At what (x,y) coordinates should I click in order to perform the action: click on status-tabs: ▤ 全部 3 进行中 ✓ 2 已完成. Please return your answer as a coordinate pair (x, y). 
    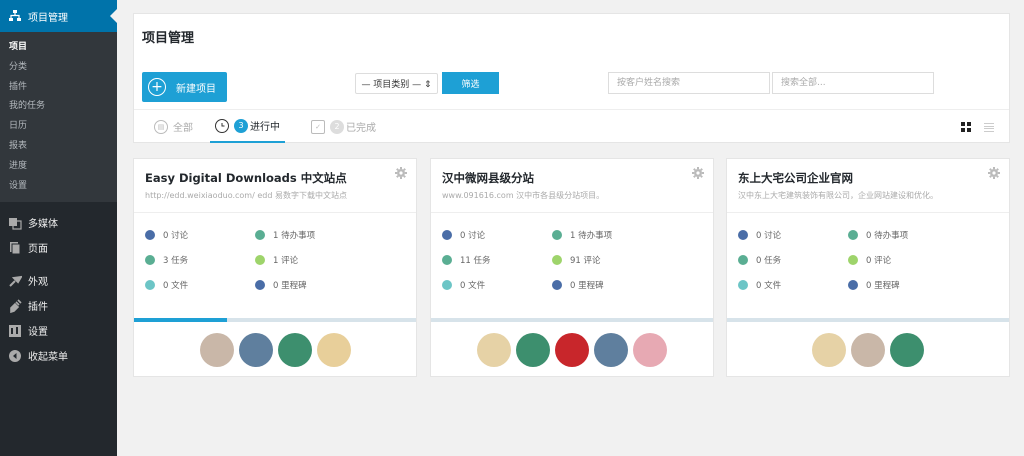
    Looking at the image, I should click on (571, 126).